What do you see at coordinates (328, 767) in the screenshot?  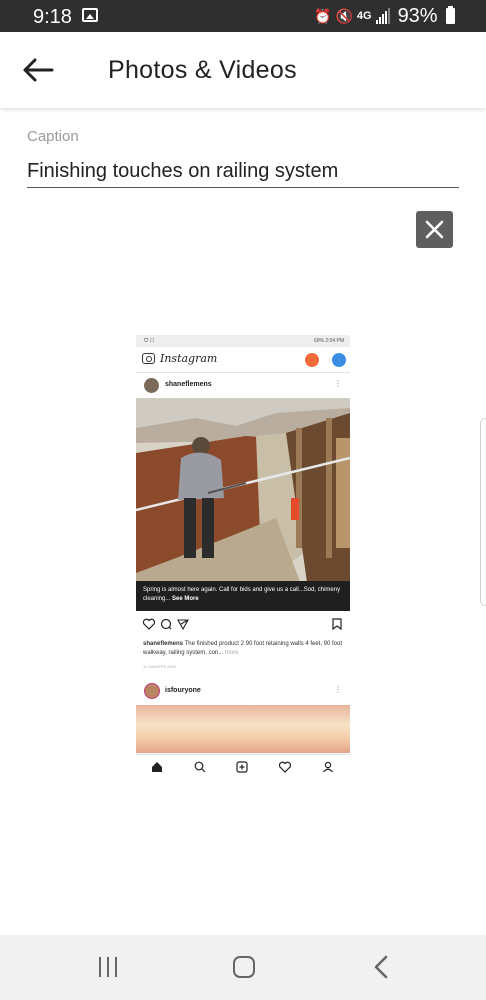 I see `profile-icon` at bounding box center [328, 767].